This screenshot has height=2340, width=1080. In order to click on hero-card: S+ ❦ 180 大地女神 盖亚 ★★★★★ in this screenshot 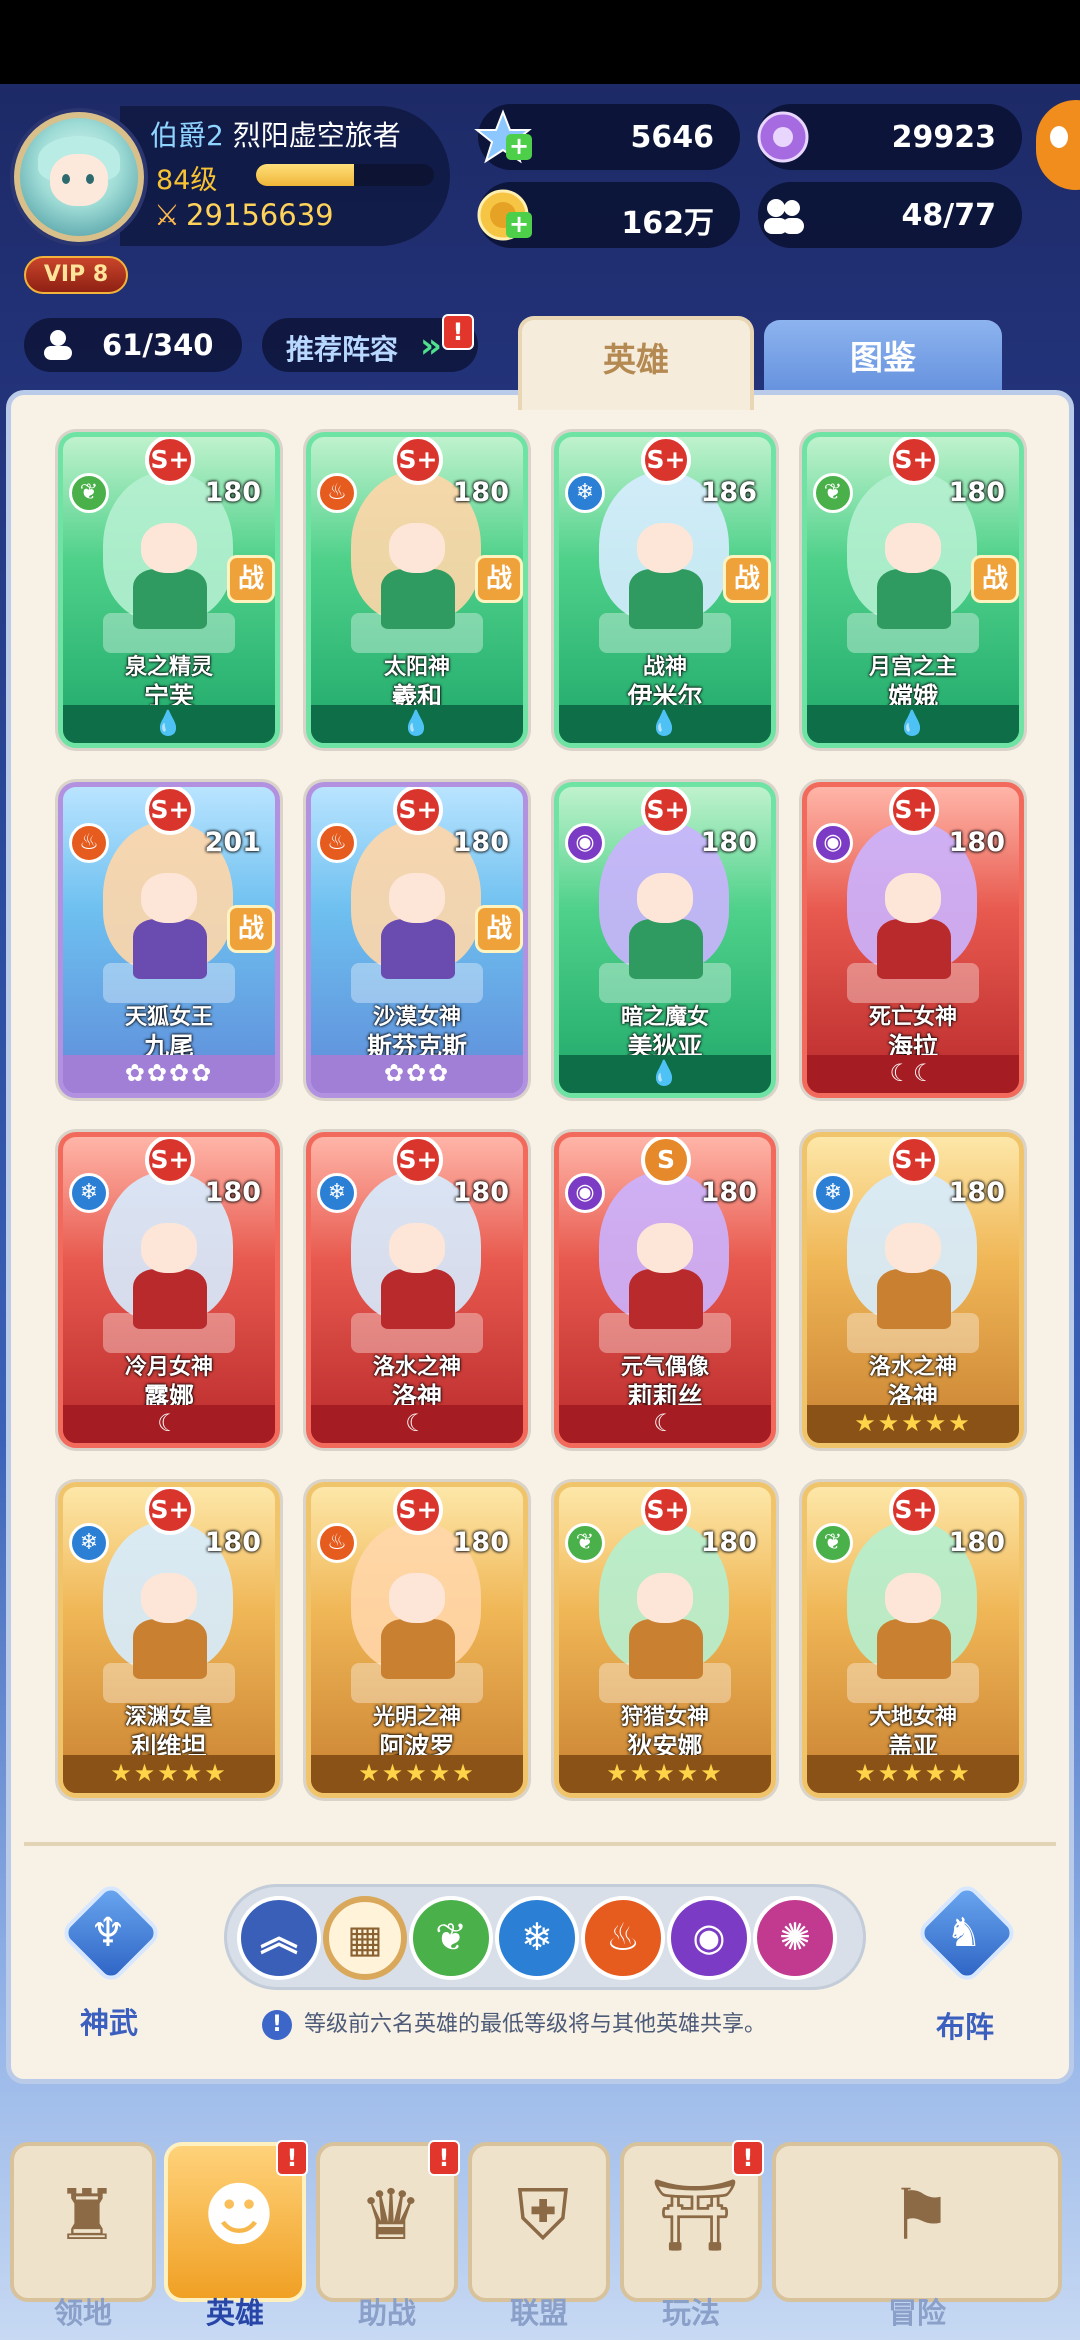, I will do `click(913, 1640)`.